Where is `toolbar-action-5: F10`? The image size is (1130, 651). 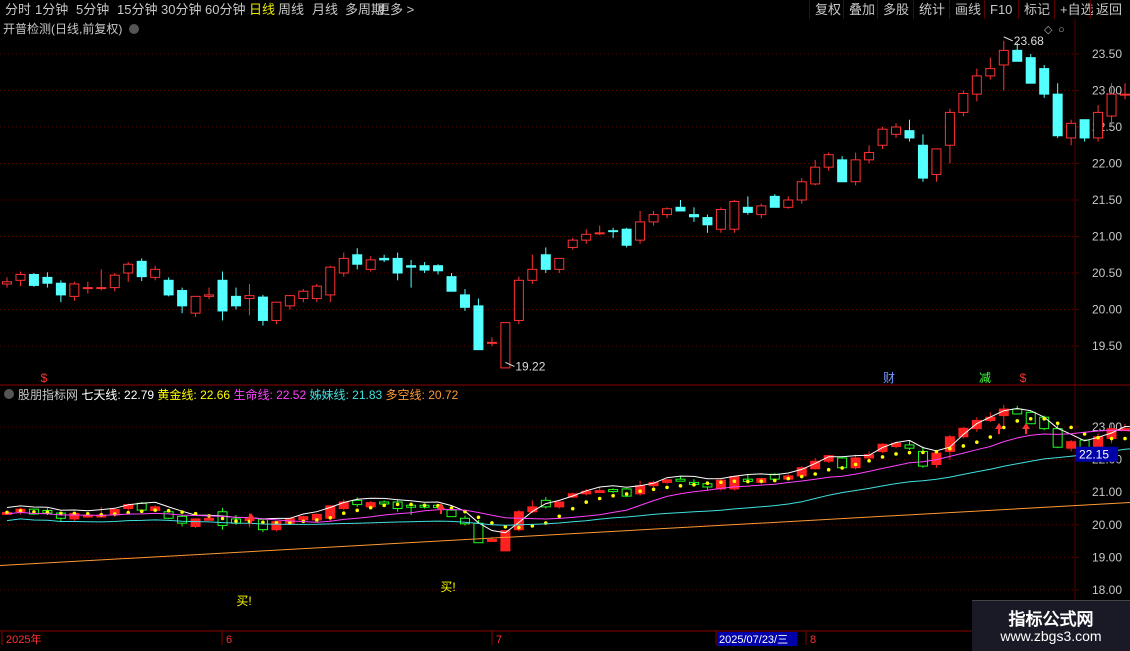 toolbar-action-5: F10 is located at coordinates (1001, 9).